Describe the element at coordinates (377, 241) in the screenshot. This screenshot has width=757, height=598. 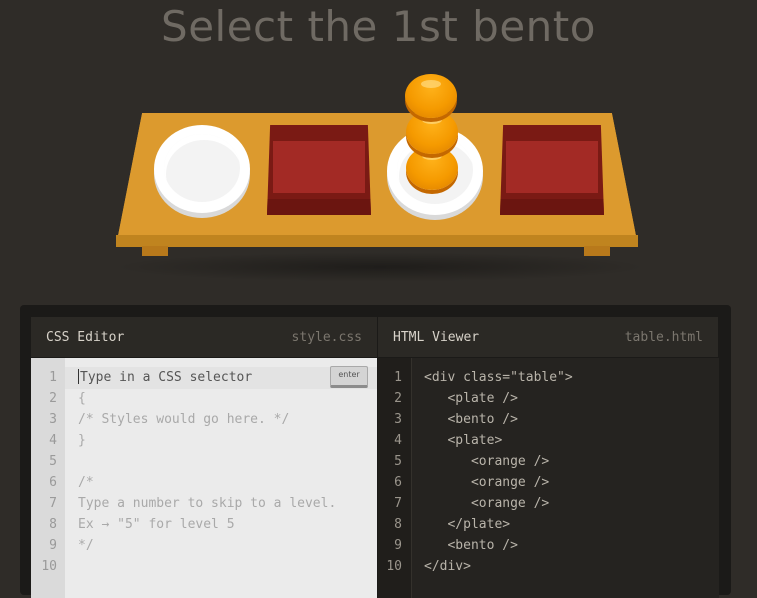
I see `table-front-edge` at that location.